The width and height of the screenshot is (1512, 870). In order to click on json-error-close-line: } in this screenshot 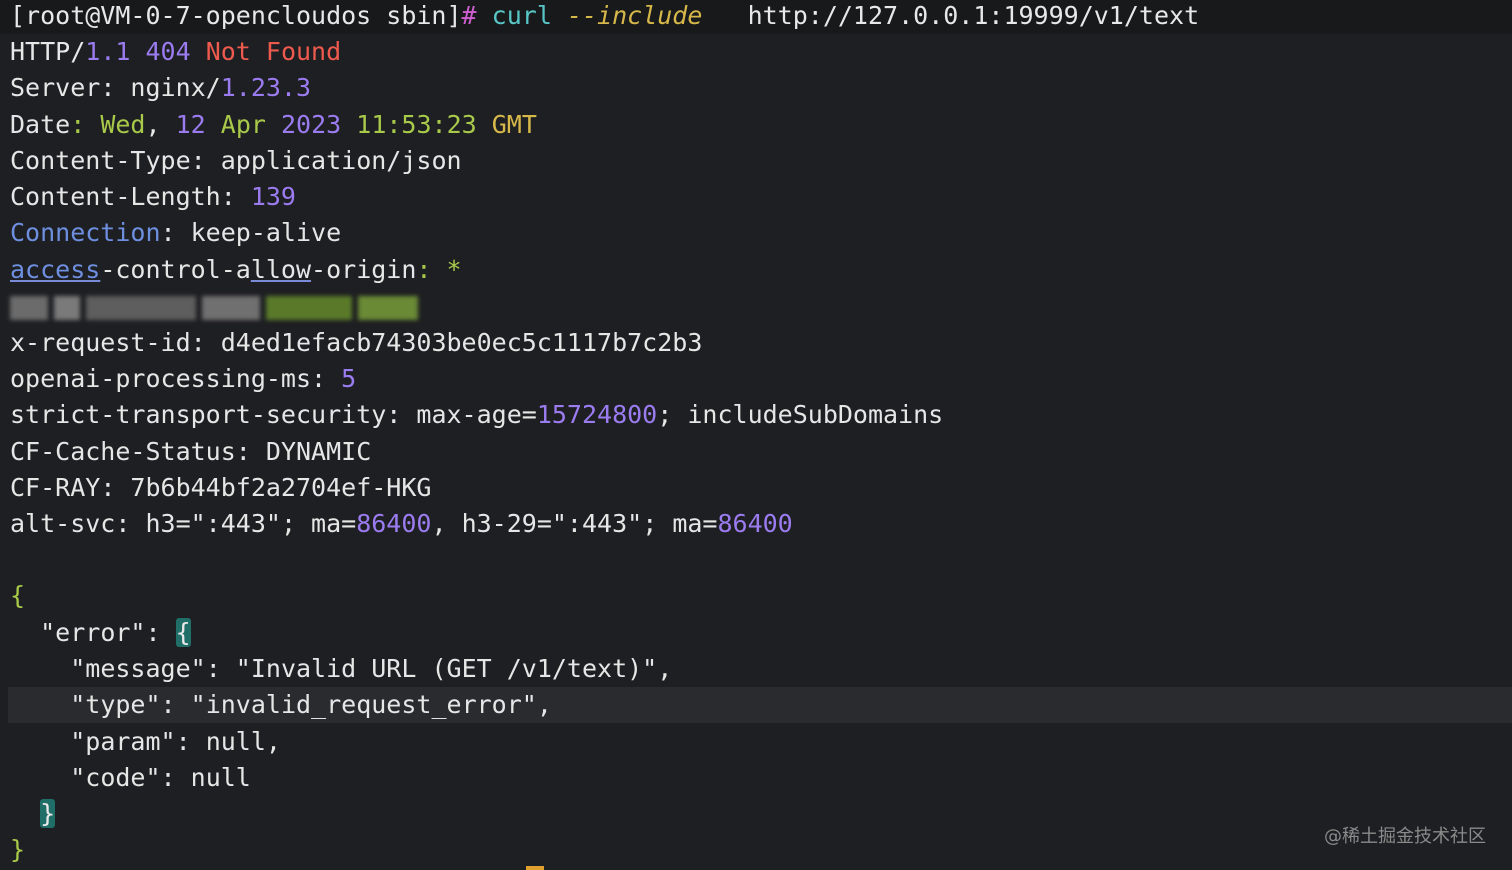, I will do `click(33, 814)`.